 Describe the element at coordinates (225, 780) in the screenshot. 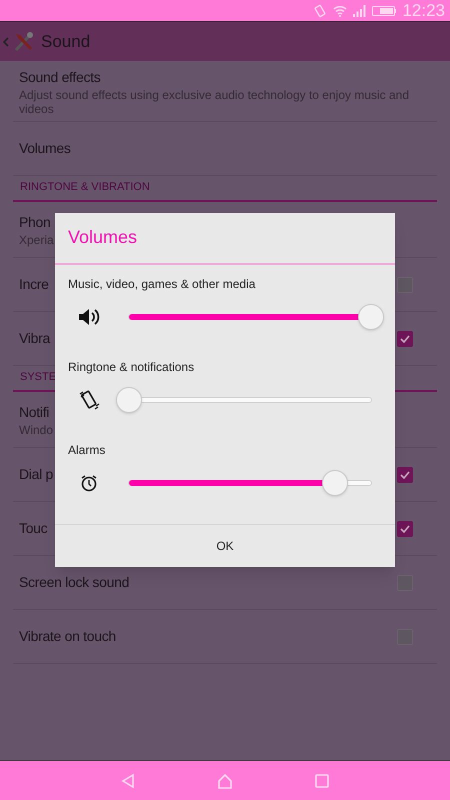

I see `home-icon` at that location.